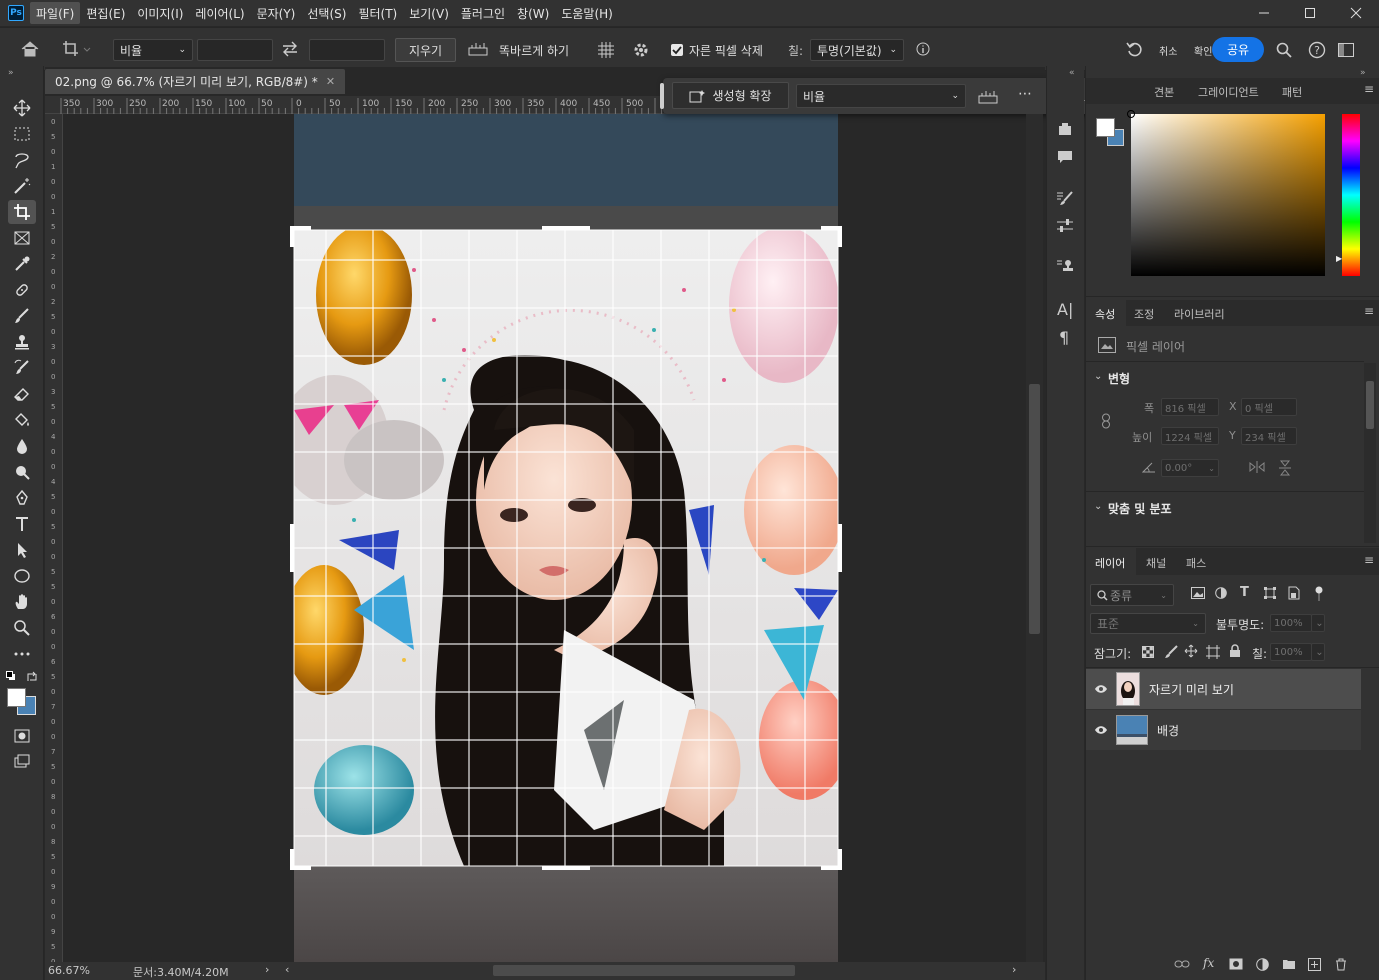  Describe the element at coordinates (22, 602) in the screenshot. I see `hand-tool-icon` at that location.